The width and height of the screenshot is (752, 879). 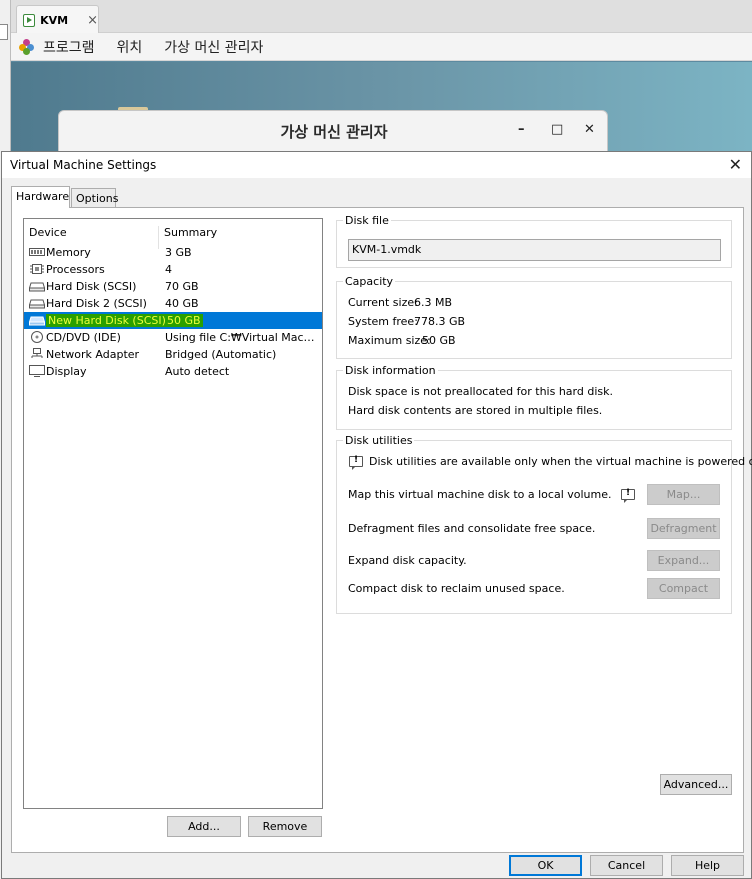 What do you see at coordinates (433, 302) in the screenshot?
I see `current-size-value: 6.3 MB` at bounding box center [433, 302].